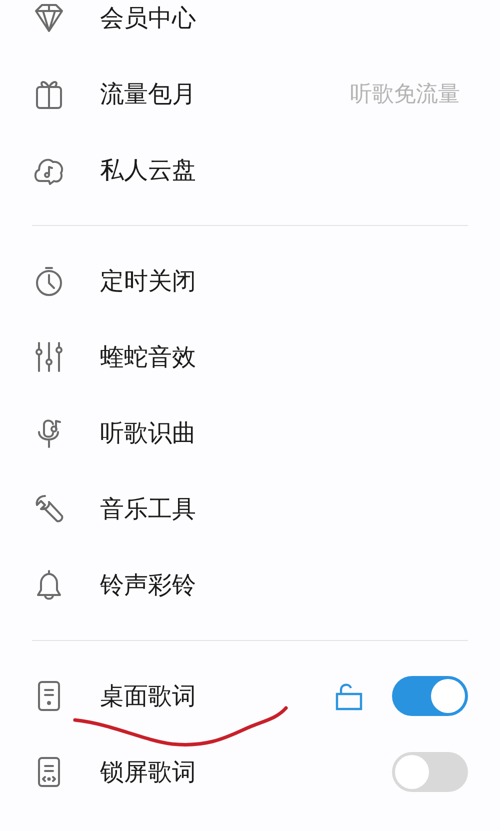 The width and height of the screenshot is (500, 831). What do you see at coordinates (148, 94) in the screenshot?
I see `item-label: 流量包月` at bounding box center [148, 94].